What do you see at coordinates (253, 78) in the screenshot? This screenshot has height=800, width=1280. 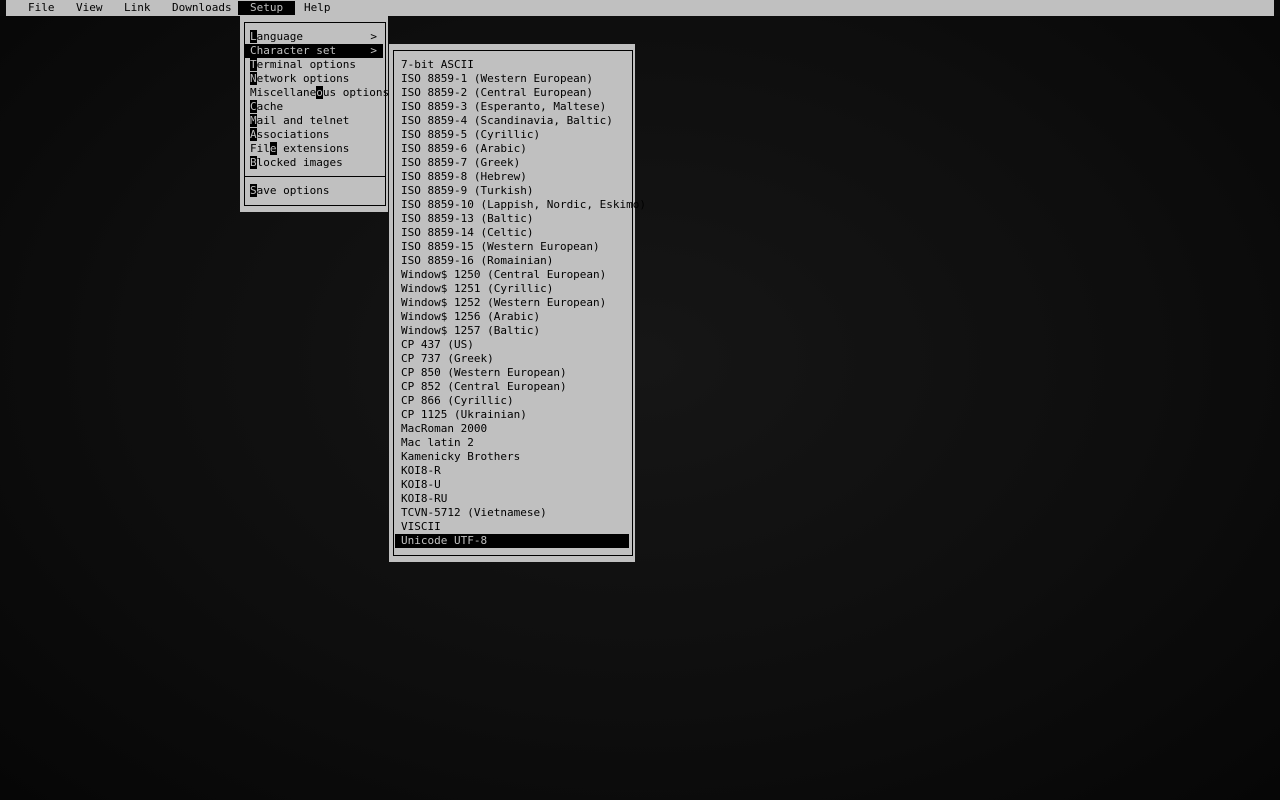 I see `setup-menu-item-hotkey: N` at bounding box center [253, 78].